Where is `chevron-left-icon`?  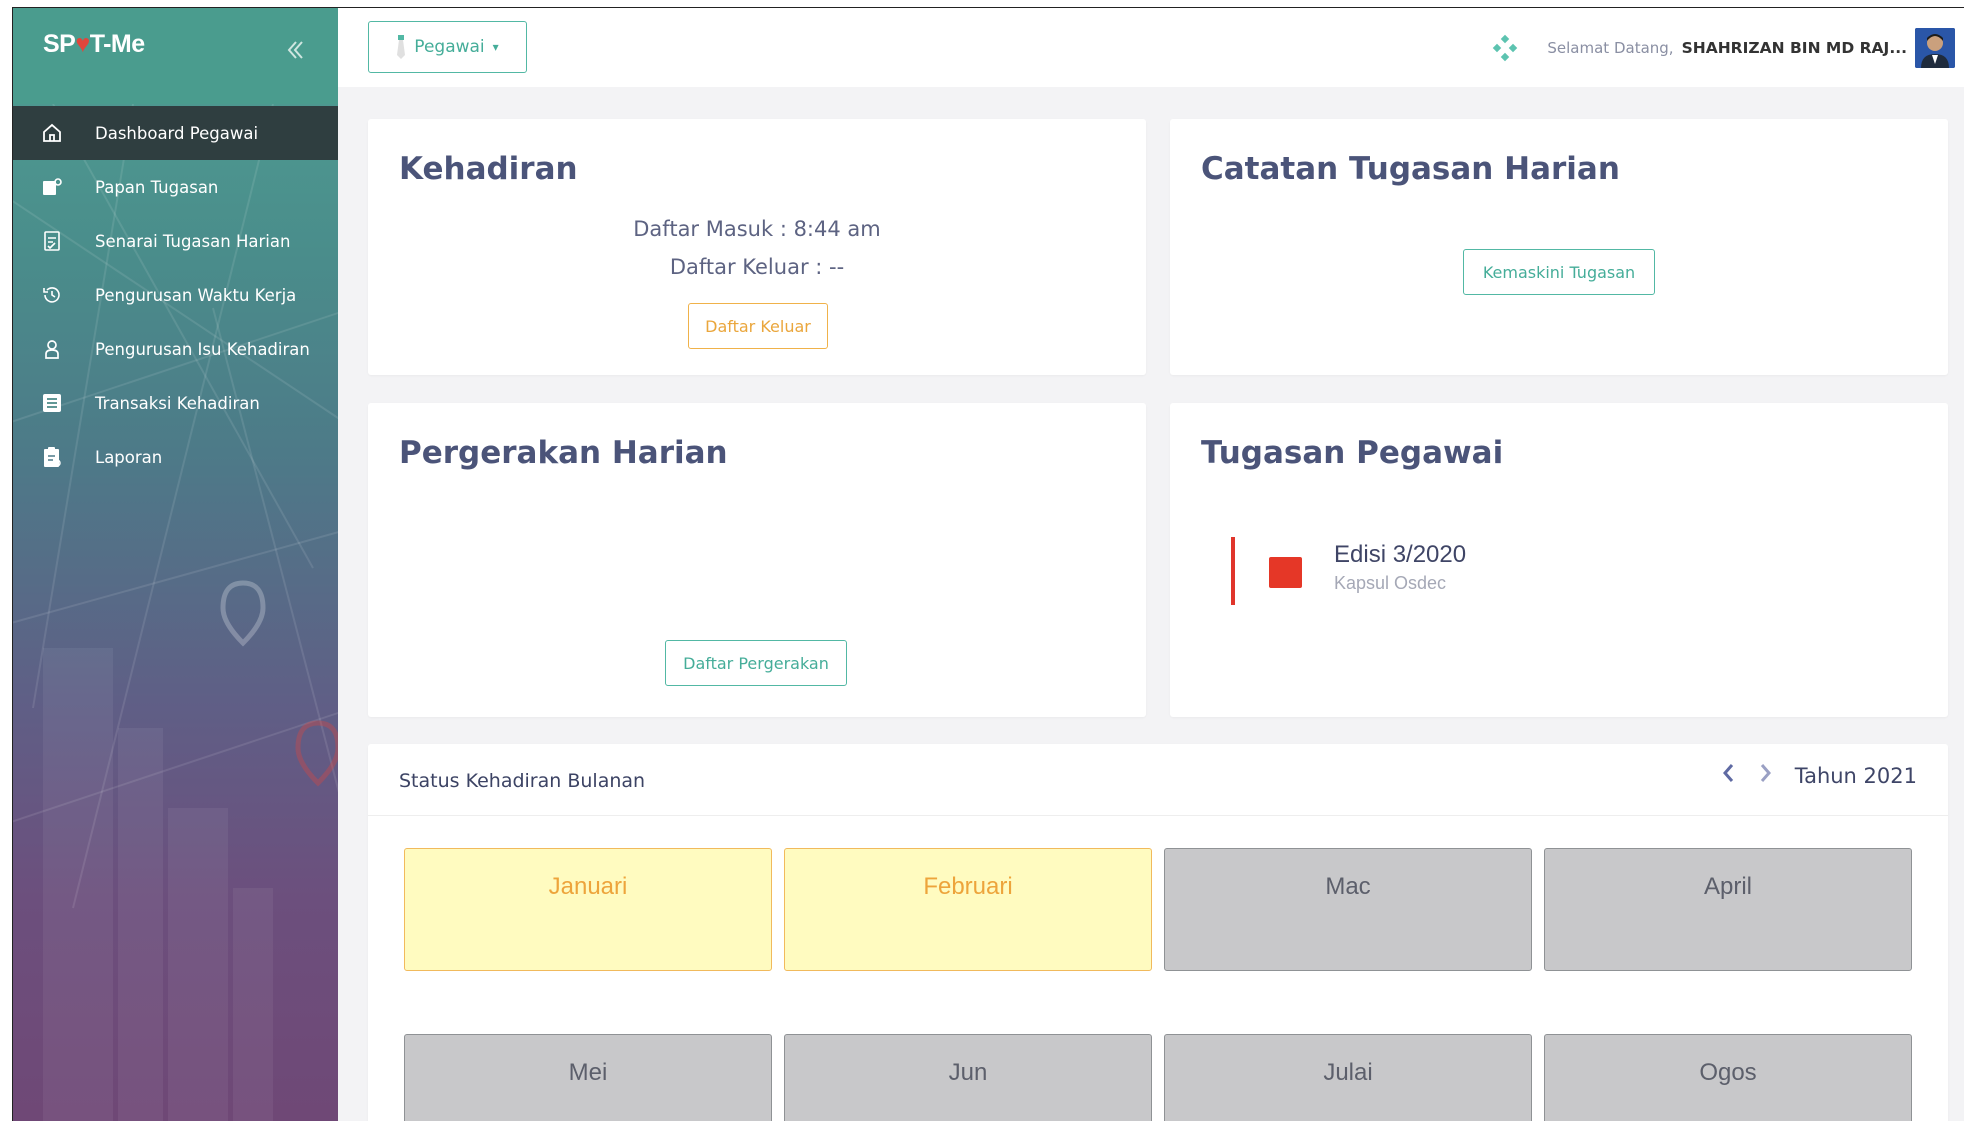 chevron-left-icon is located at coordinates (1728, 776).